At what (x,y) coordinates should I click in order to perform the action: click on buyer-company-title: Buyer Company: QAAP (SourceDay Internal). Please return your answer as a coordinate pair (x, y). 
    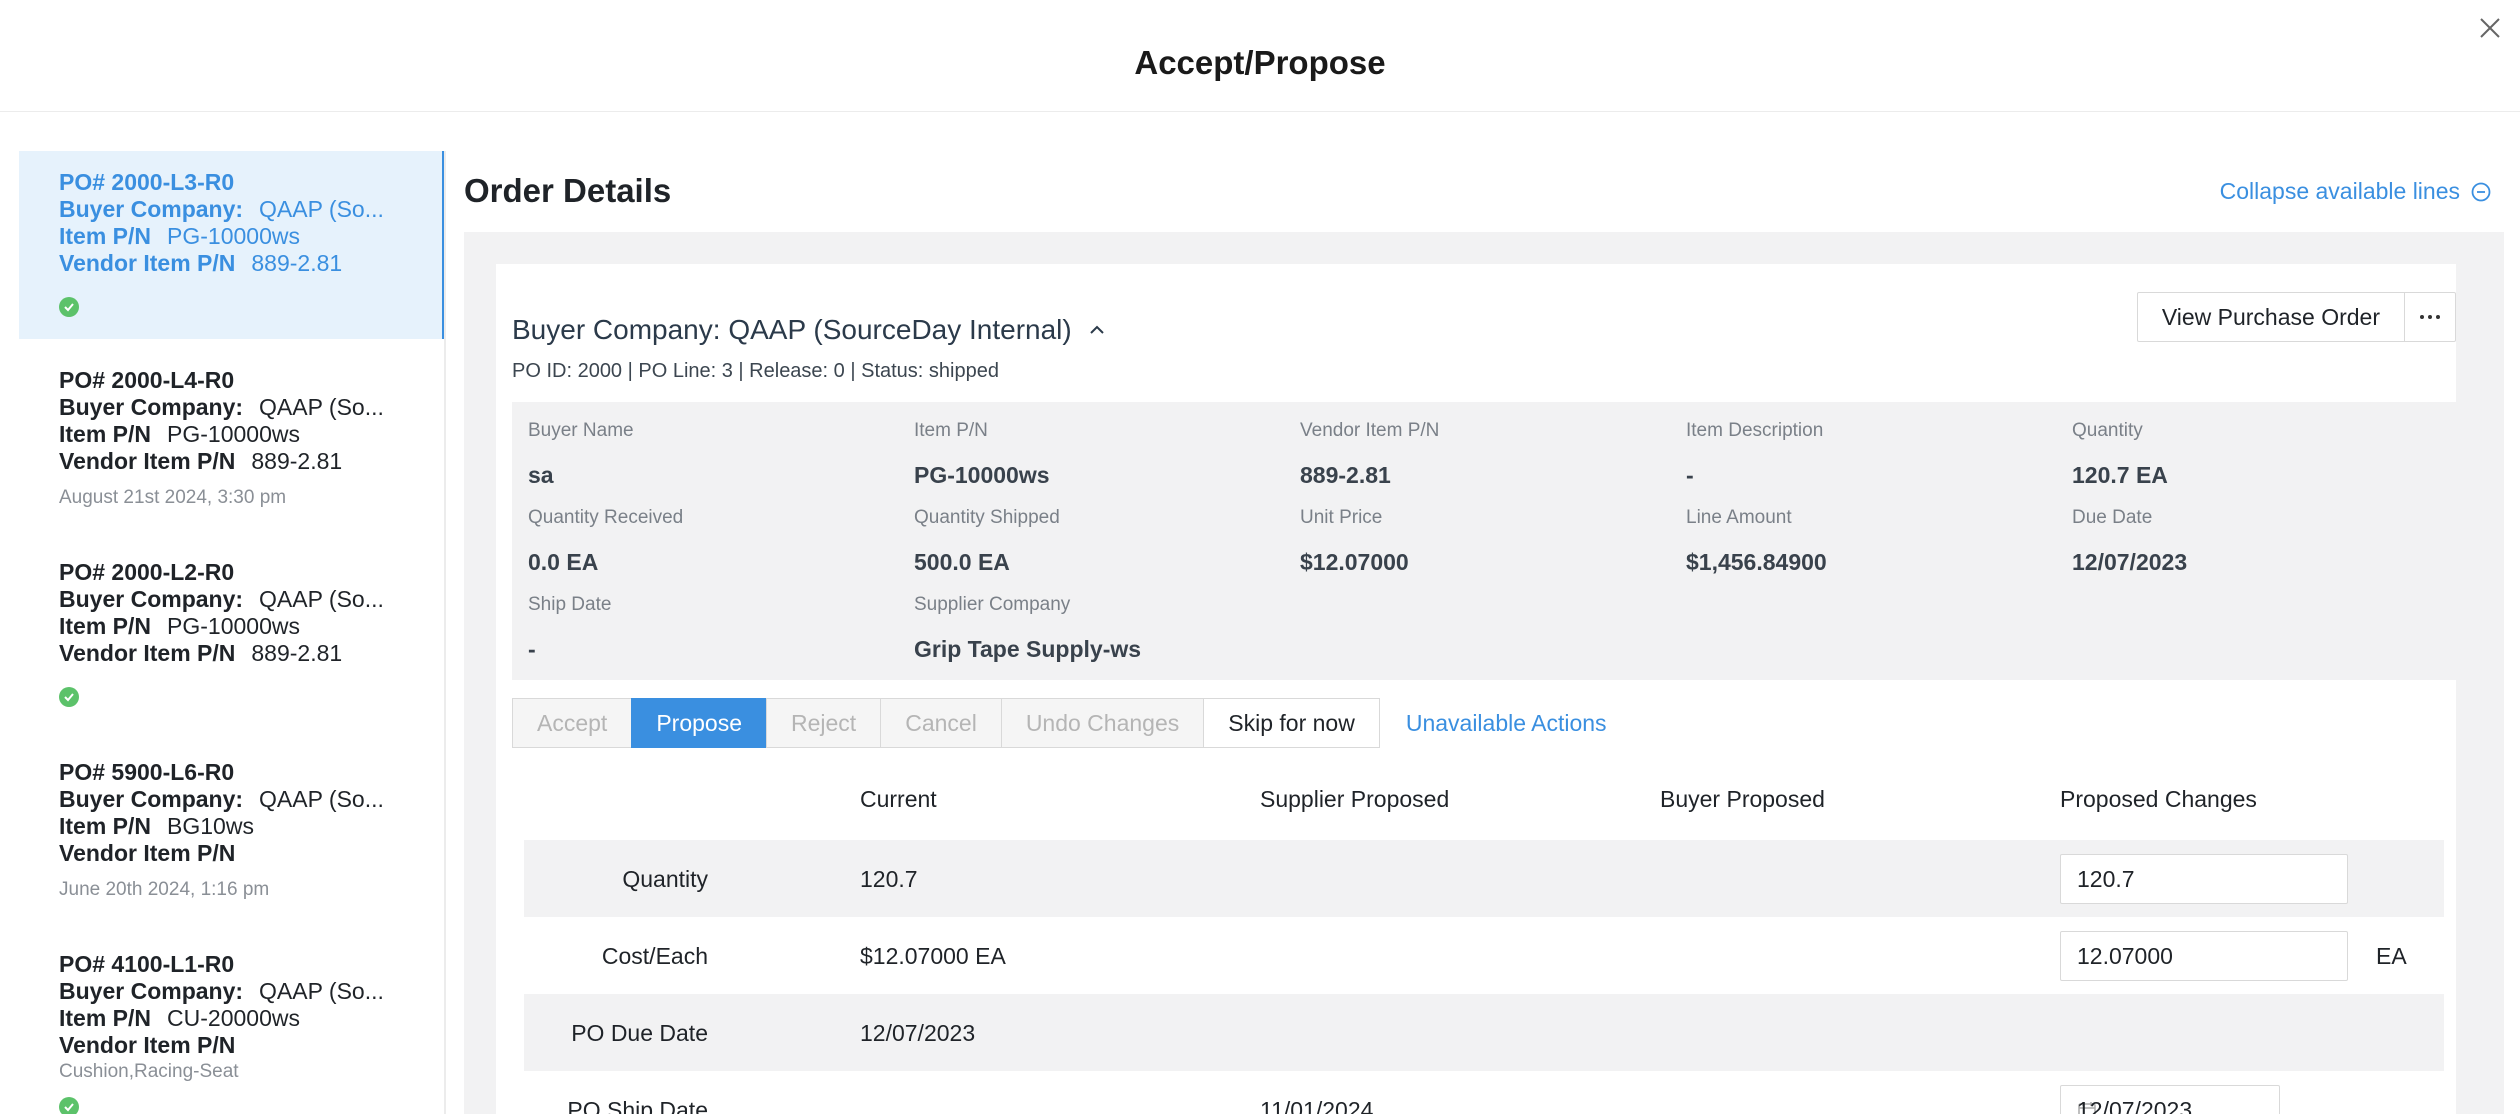
    Looking at the image, I should click on (792, 329).